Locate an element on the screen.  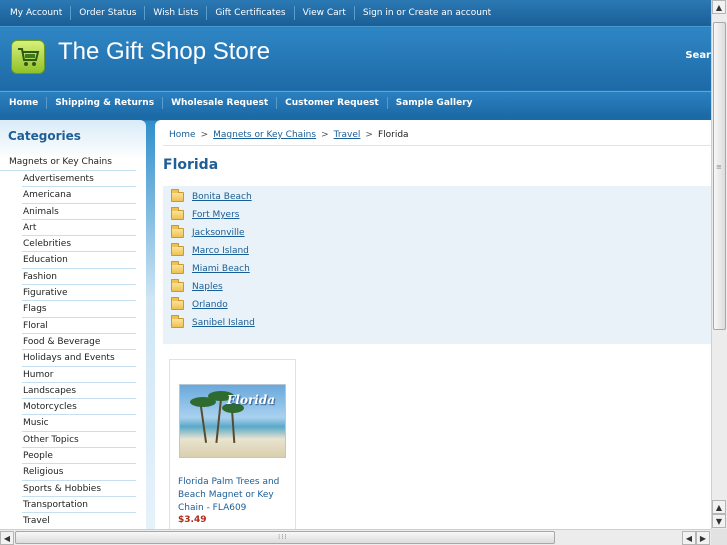
nav-customer-request: Customer Request is located at coordinates (332, 102).